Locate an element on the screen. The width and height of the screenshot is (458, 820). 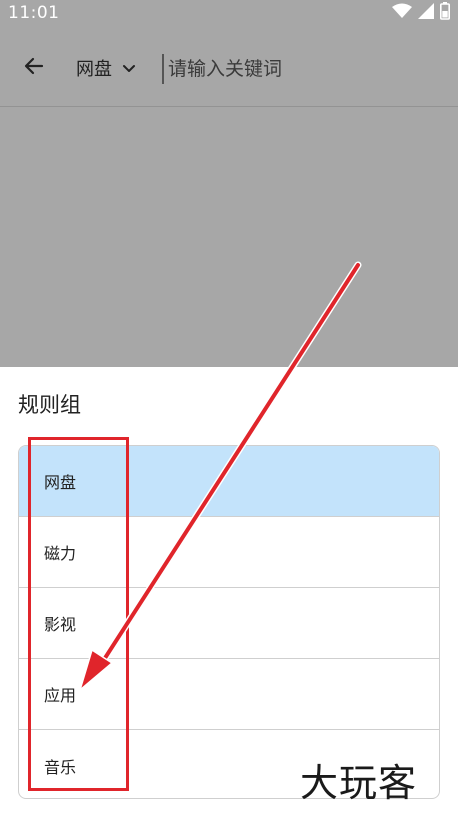
category-dropdown-label: 网盘 is located at coordinates (94, 69).